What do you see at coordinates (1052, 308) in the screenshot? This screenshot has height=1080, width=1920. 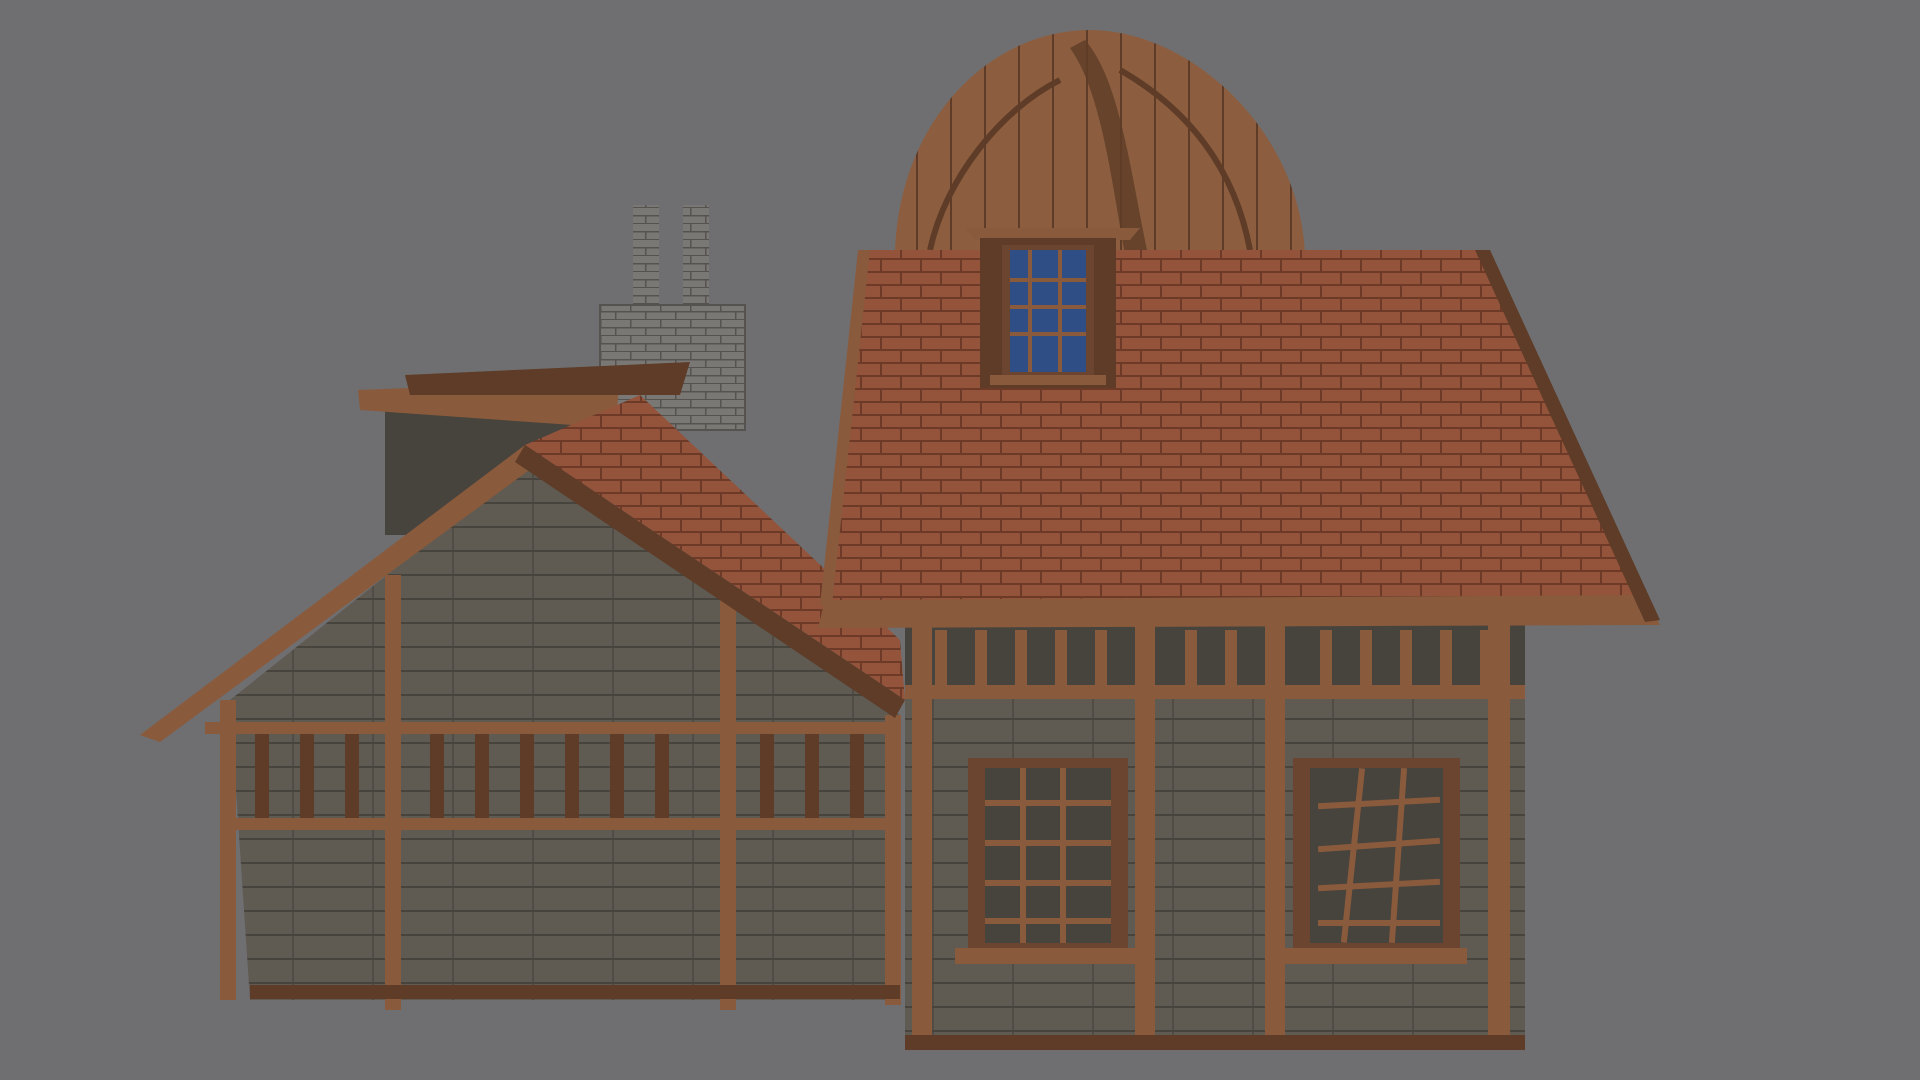 I see `dormer-window` at bounding box center [1052, 308].